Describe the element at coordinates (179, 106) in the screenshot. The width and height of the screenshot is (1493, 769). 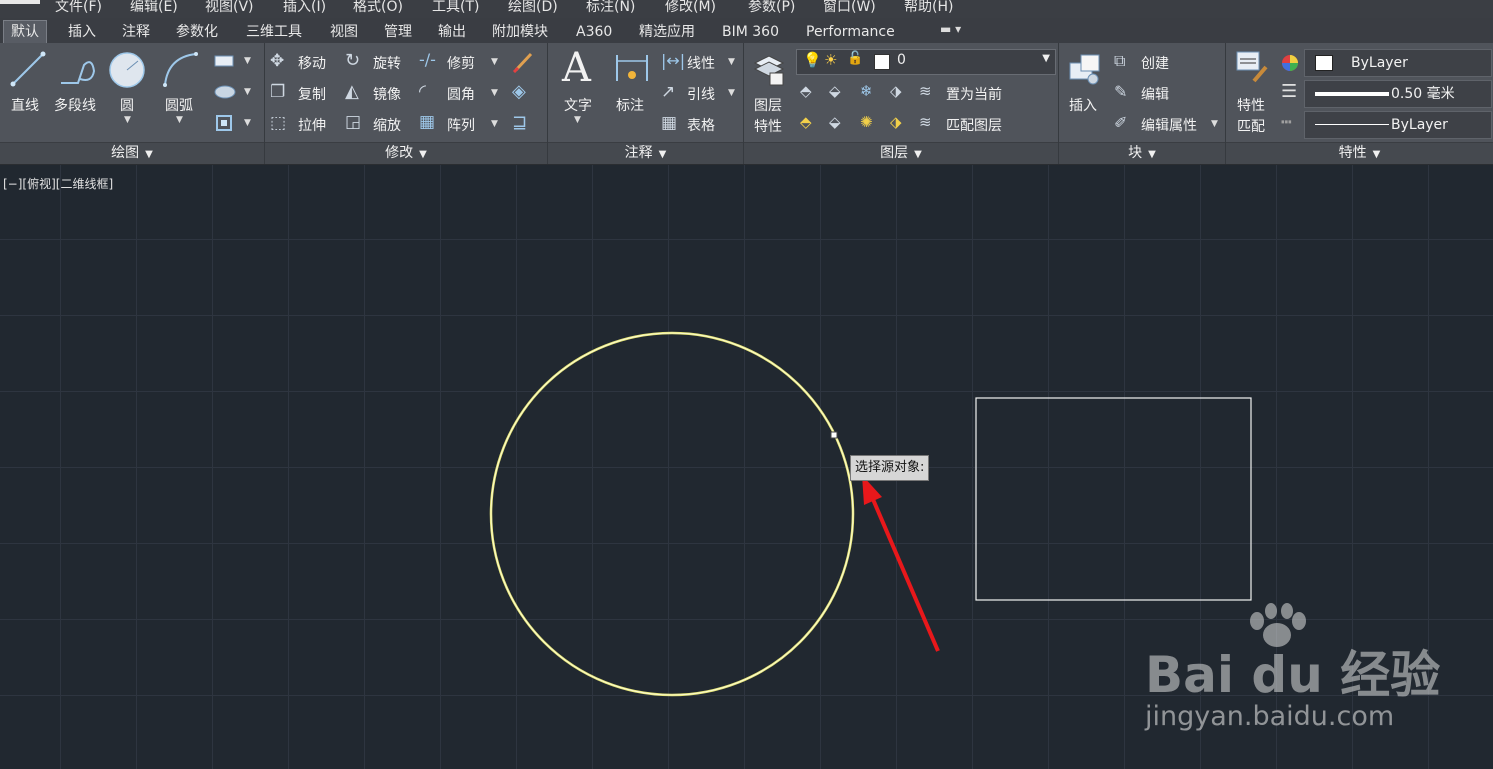
I see `arc-label: 圆弧` at that location.